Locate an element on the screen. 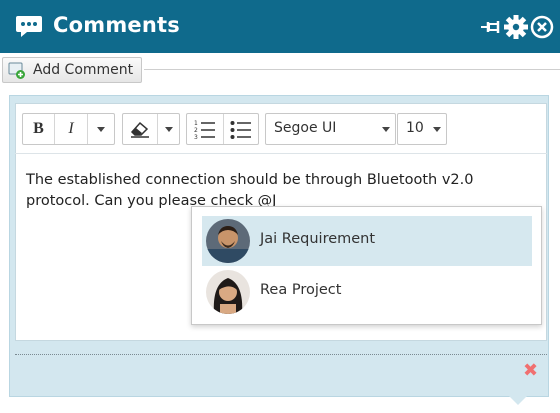 The image size is (560, 413). italic-button: I is located at coordinates (71, 129).